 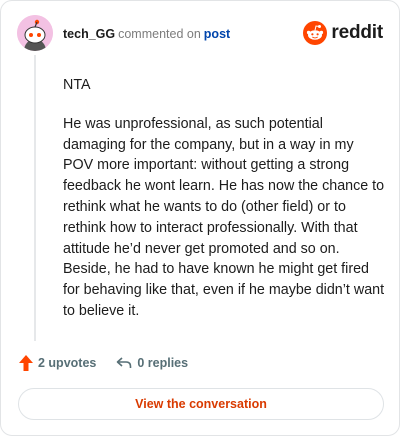 What do you see at coordinates (113, 363) in the screenshot?
I see `comment-footer: 2 upvotes 0 replies` at bounding box center [113, 363].